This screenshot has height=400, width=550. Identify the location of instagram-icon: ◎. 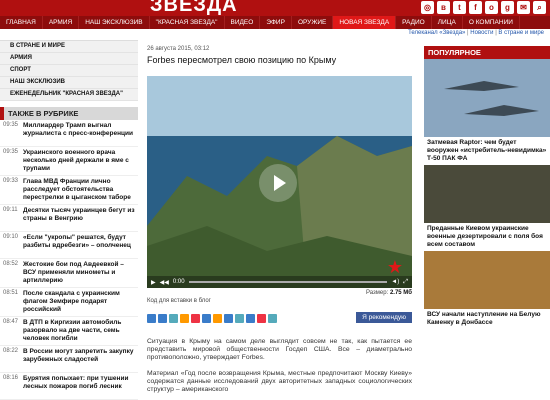
(427, 7).